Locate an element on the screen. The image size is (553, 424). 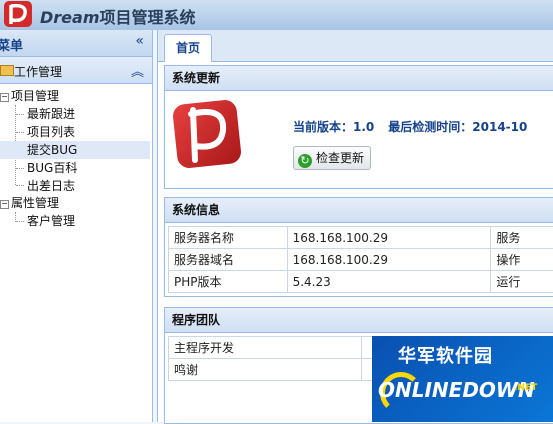
team-label: 鸣谢 is located at coordinates (265, 370).